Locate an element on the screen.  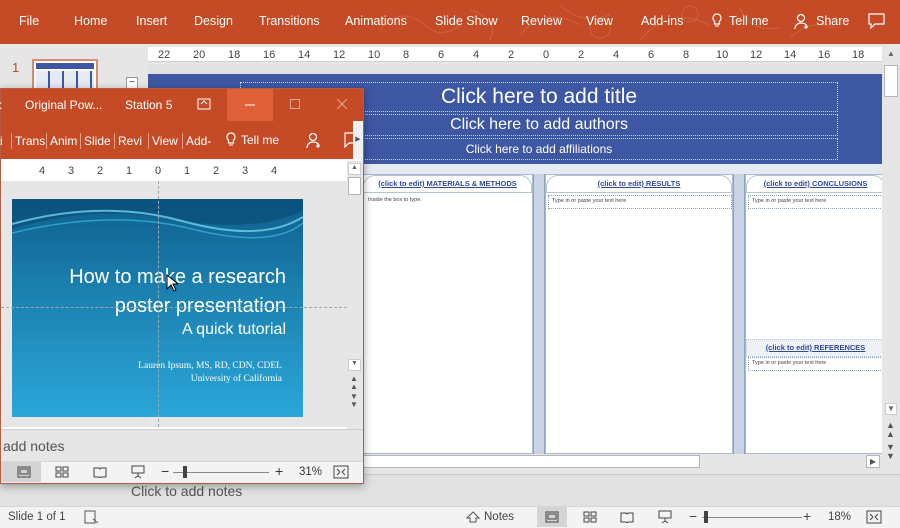
ruler-label: 8 is located at coordinates (686, 55).